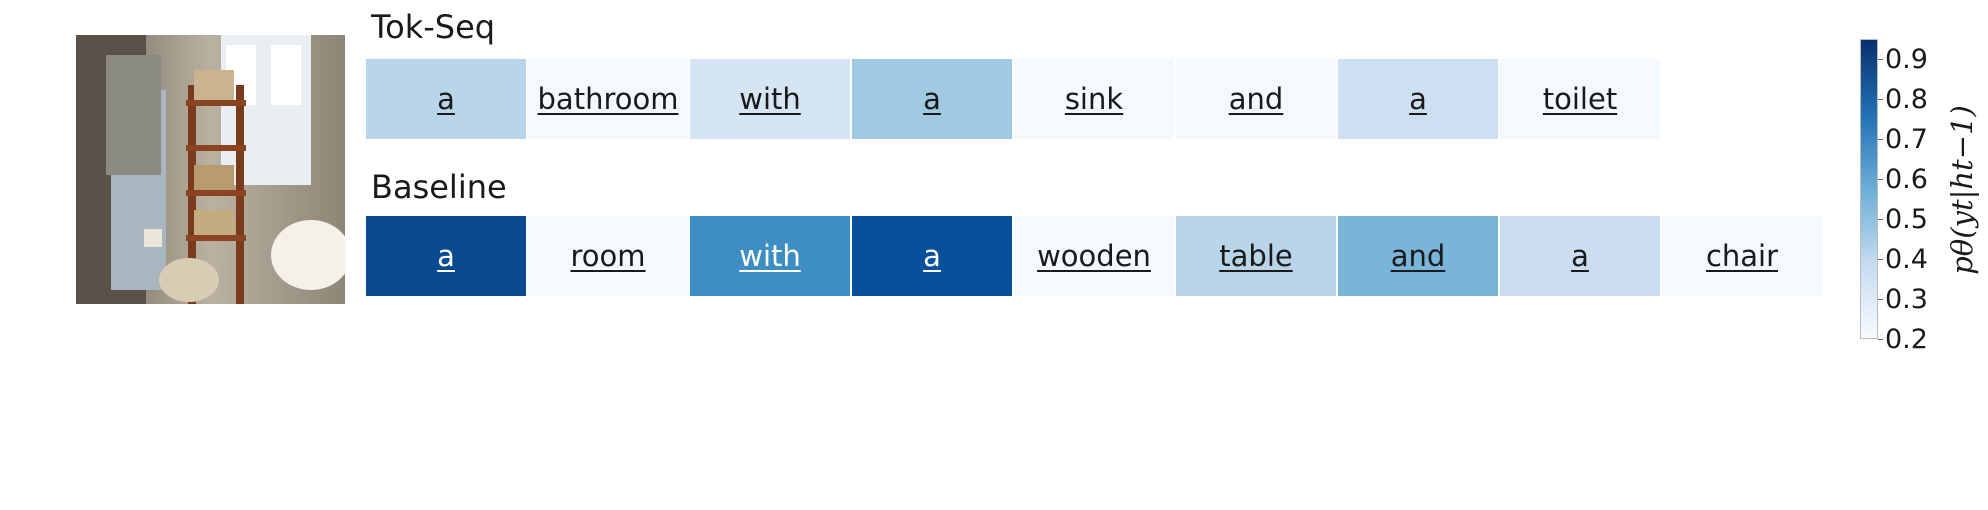  Describe the element at coordinates (608, 99) in the screenshot. I see `token-cell: bathroom` at that location.